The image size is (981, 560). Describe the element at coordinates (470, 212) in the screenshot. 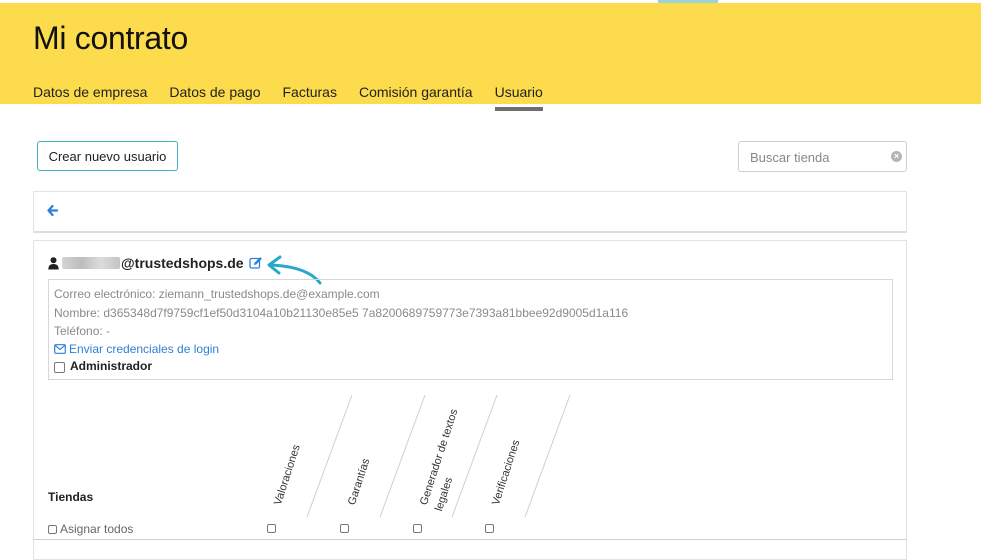

I see `back-panel` at that location.